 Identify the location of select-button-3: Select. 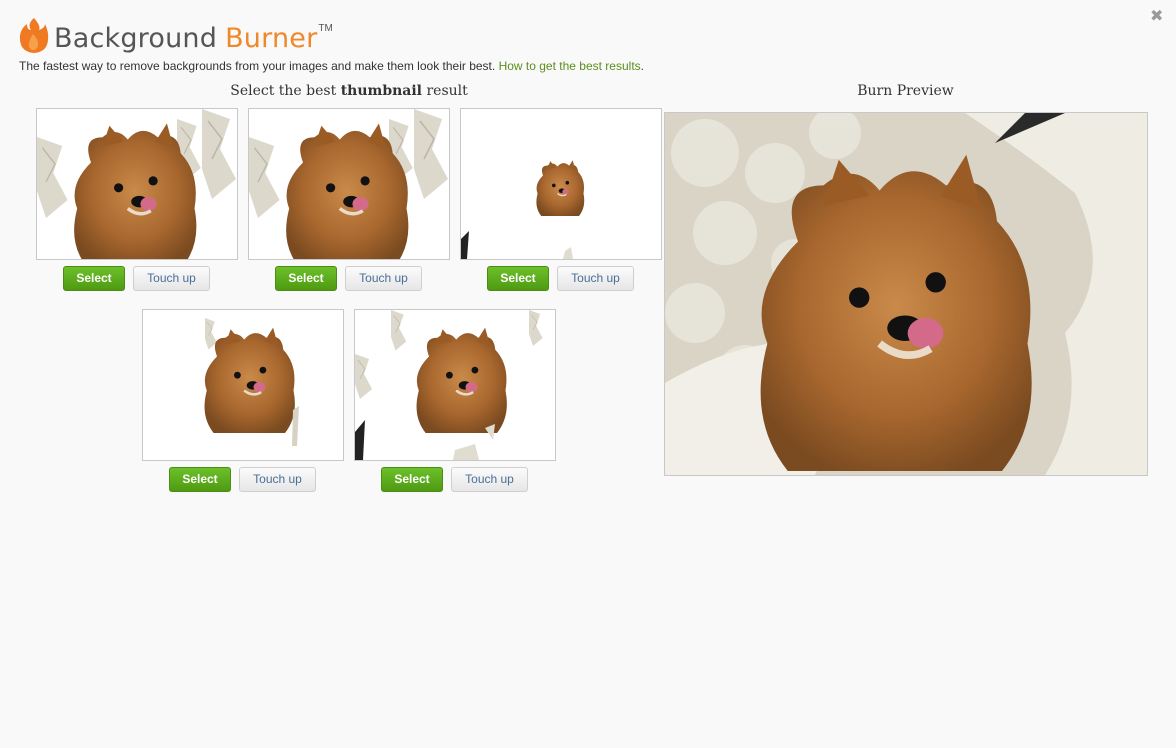
(518, 278).